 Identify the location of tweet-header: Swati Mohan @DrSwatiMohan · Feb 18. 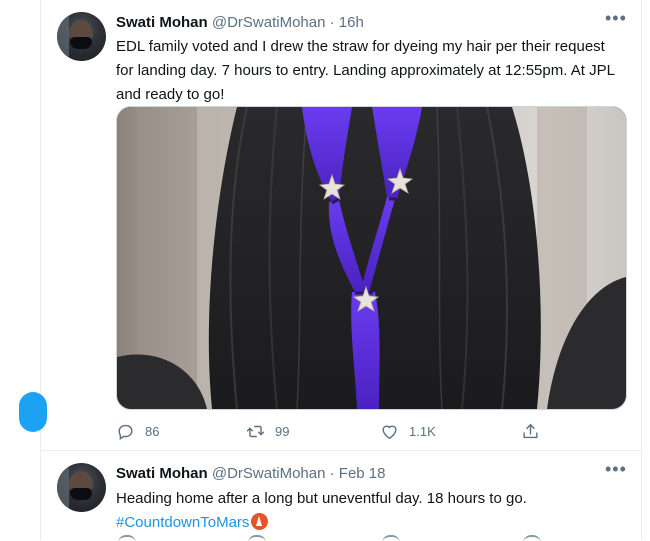
(356, 474).